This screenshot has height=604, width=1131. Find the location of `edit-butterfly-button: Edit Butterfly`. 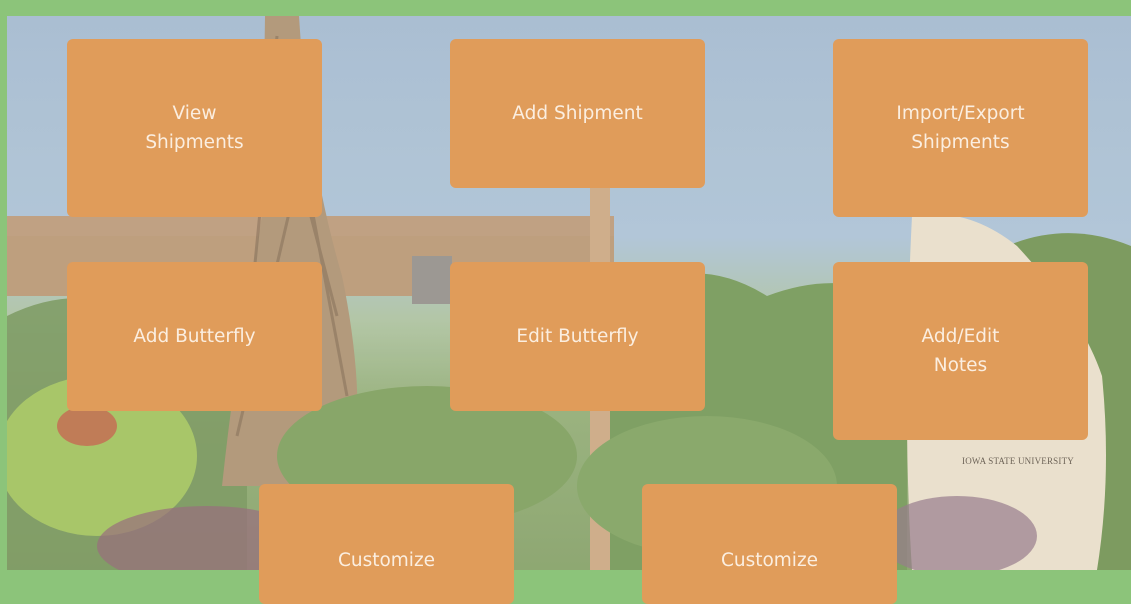

edit-butterfly-button: Edit Butterfly is located at coordinates (577, 336).